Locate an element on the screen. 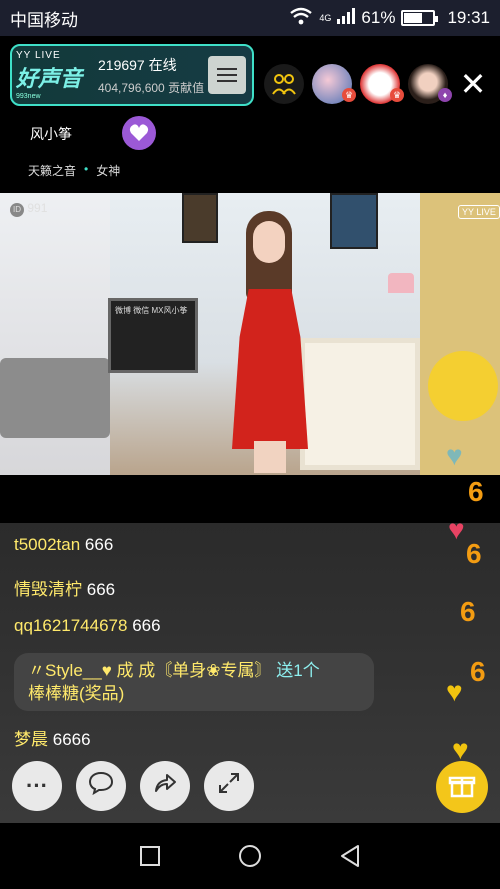  viewer-avatar: ♦ is located at coordinates (430, 84).